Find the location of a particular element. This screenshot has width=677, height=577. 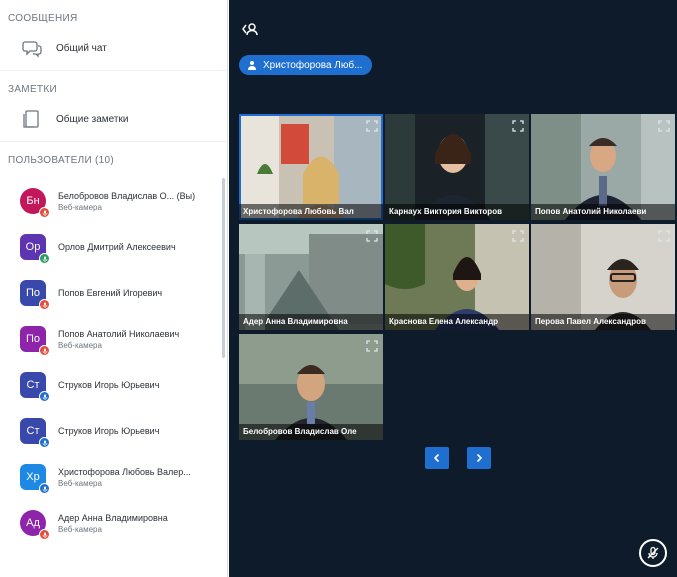

sidebar-scrollbar is located at coordinates (223, 268).